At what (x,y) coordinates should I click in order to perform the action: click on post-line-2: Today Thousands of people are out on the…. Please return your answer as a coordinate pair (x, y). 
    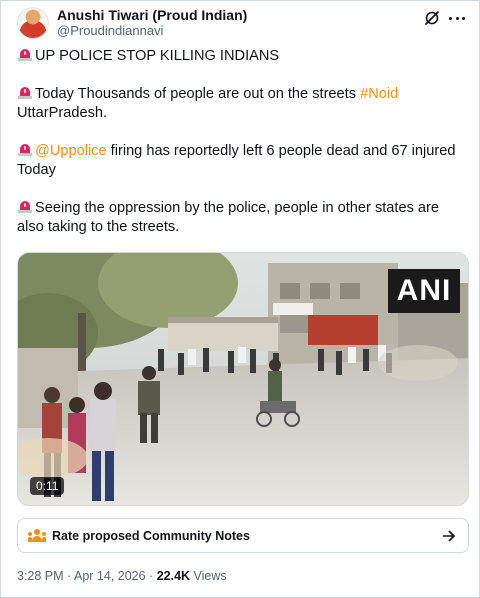
    Looking at the image, I should click on (208, 103).